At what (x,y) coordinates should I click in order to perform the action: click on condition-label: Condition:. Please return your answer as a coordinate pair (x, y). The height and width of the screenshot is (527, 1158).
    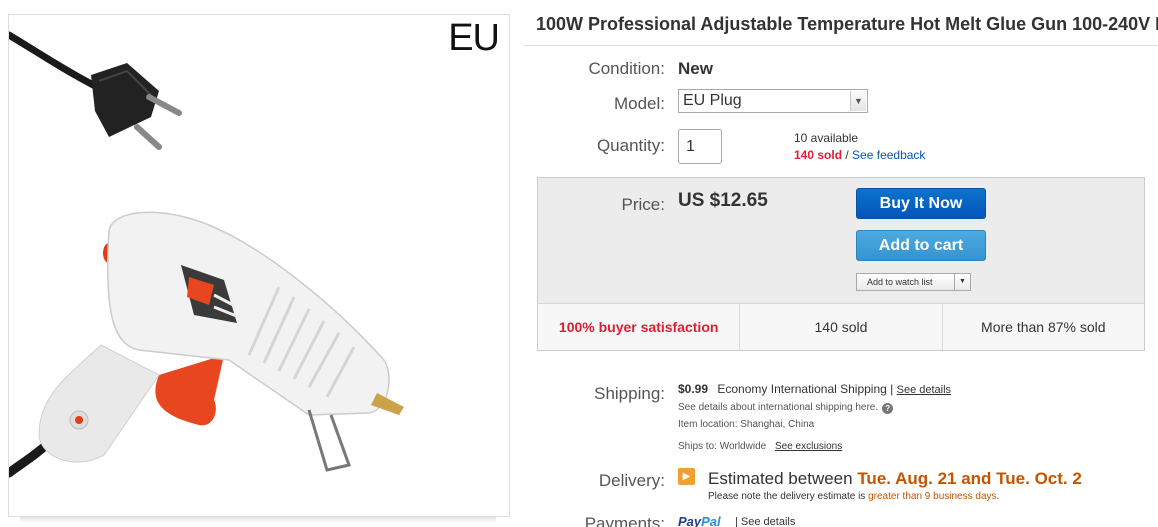
    Looking at the image, I should click on (626, 68).